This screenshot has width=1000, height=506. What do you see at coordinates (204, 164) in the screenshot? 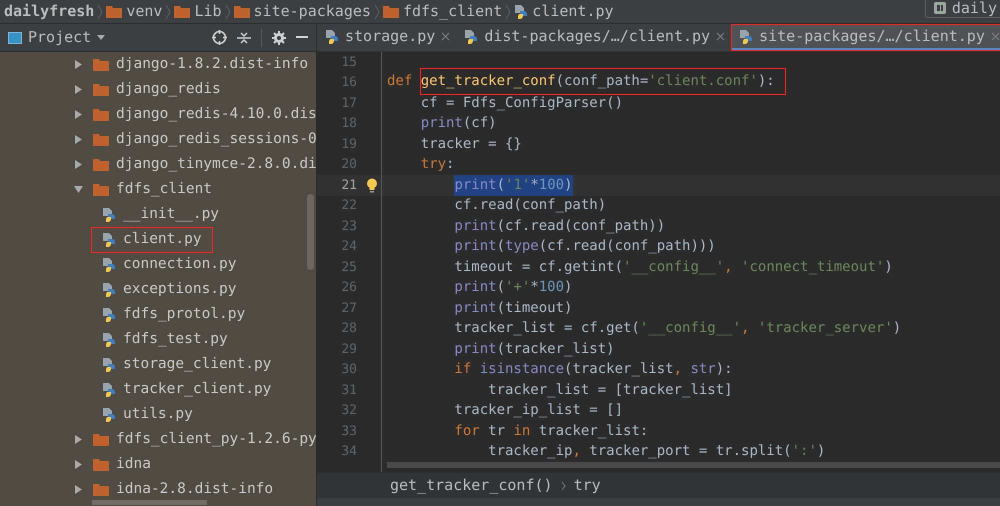
I see `tree-item: django_tinymce-2.8.0.di` at bounding box center [204, 164].